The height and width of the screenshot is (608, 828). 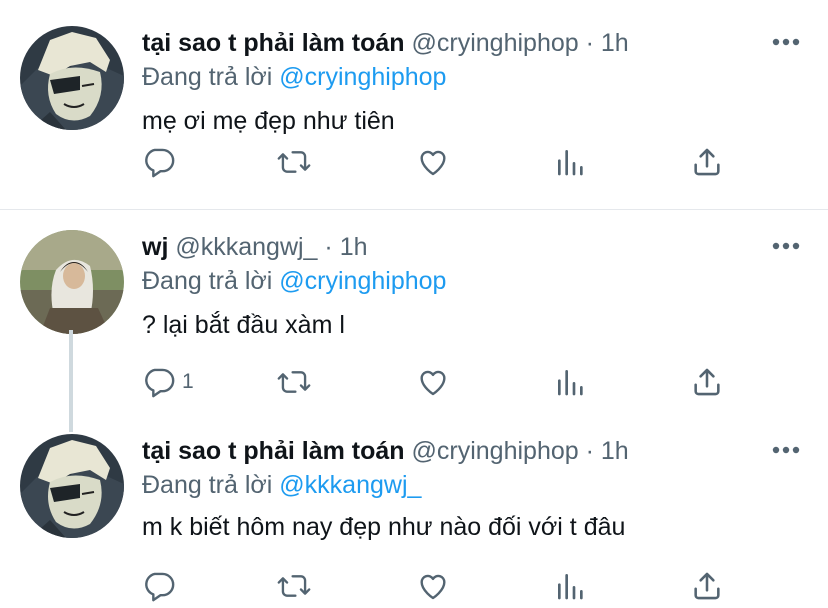 What do you see at coordinates (414, 209) in the screenshot?
I see `tweet-divider` at bounding box center [414, 209].